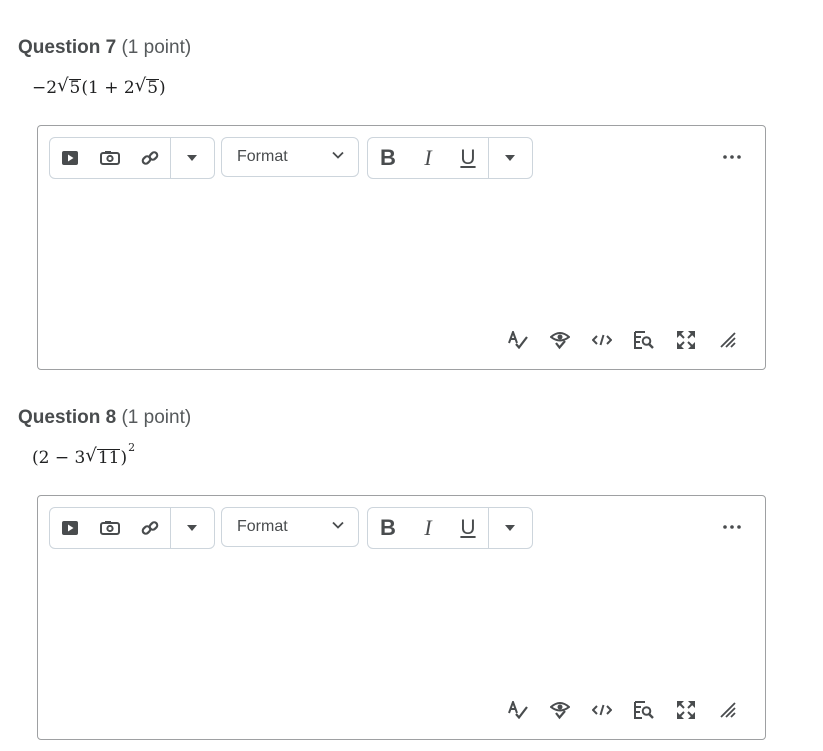 This screenshot has width=823, height=751. What do you see at coordinates (108, 458) in the screenshot?
I see `radicand: 11` at bounding box center [108, 458].